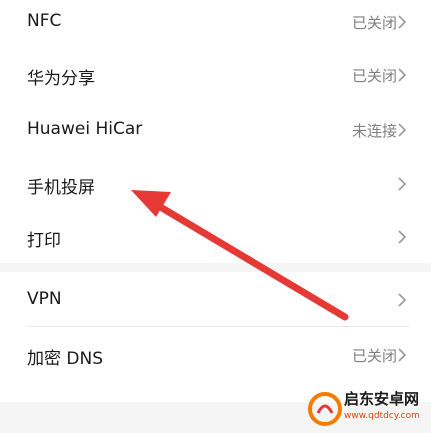 This screenshot has height=433, width=431. I want to click on settings-row-hicar: Huawei HiCar 未连接, so click(215, 130).